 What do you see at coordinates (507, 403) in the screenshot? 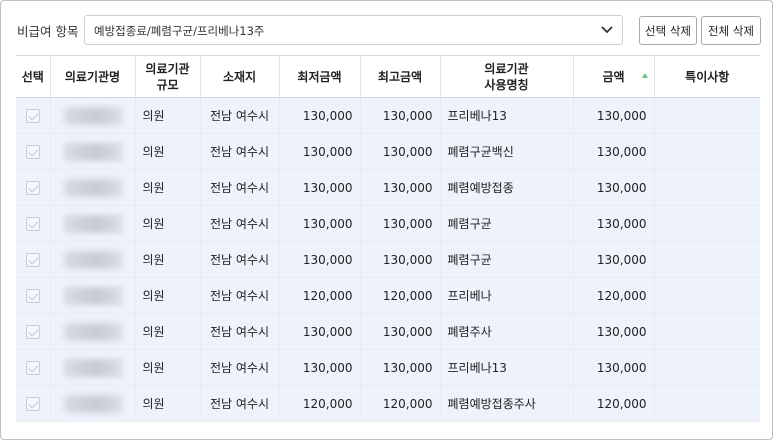
I see `cell-use-name: 폐렴예방접종주사` at bounding box center [507, 403].